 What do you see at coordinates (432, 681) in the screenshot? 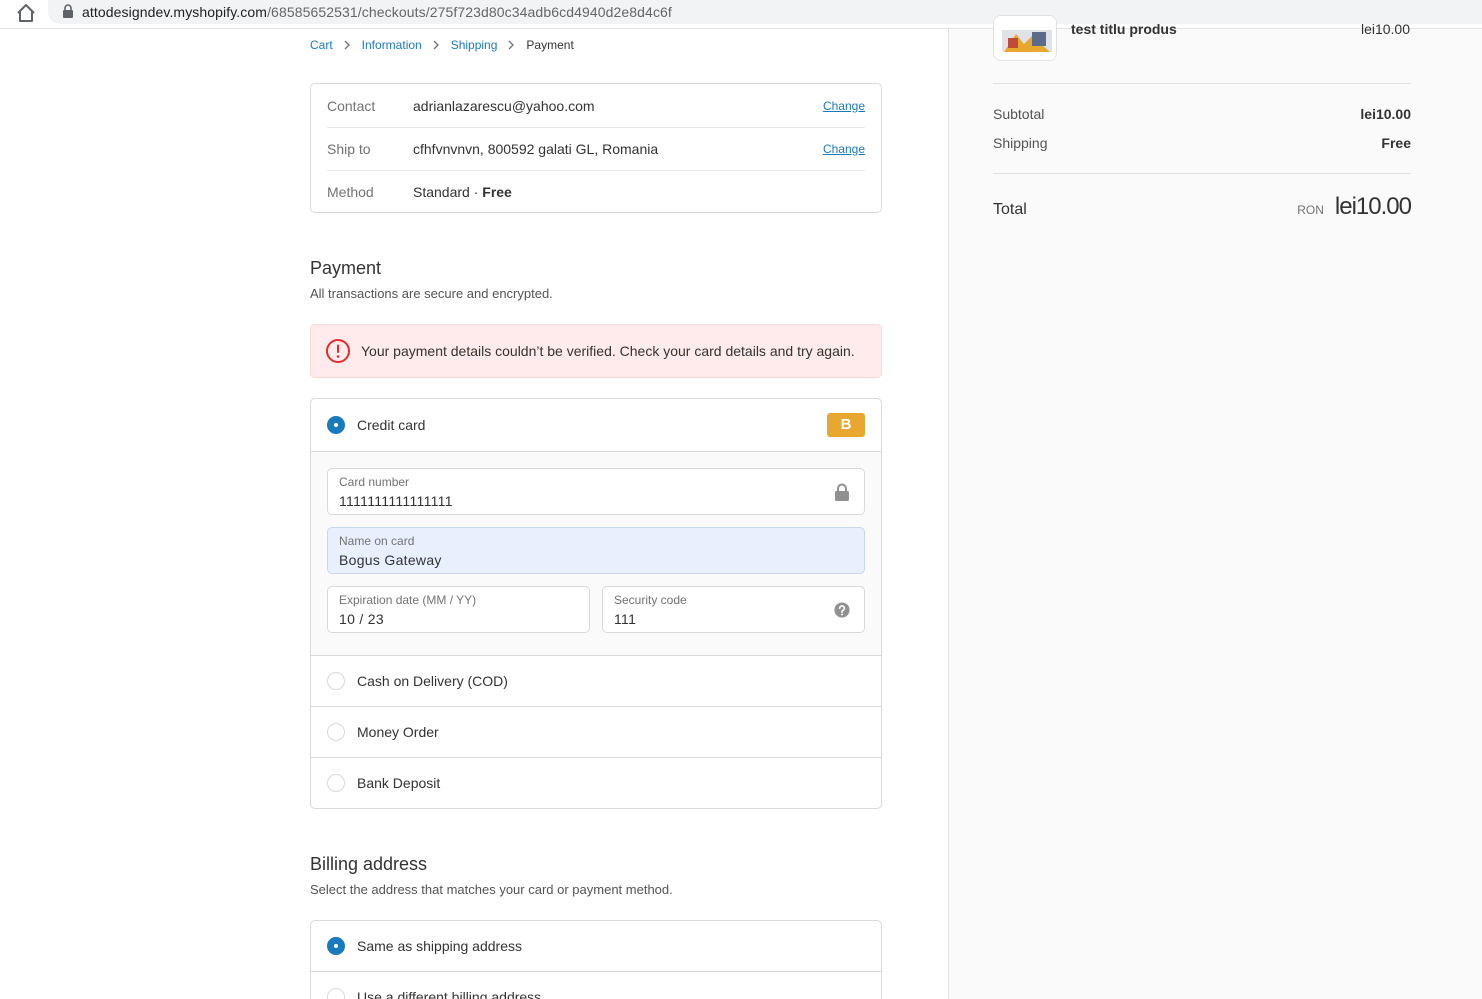
I see `cod-label: Cash on Delivery (COD)` at bounding box center [432, 681].